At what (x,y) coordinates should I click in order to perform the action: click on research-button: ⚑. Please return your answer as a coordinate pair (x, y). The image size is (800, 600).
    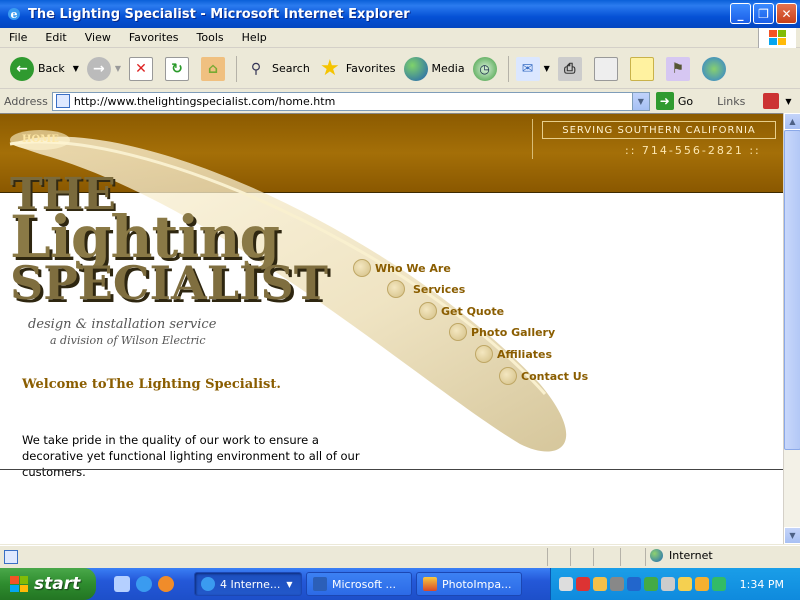
    Looking at the image, I should click on (680, 69).